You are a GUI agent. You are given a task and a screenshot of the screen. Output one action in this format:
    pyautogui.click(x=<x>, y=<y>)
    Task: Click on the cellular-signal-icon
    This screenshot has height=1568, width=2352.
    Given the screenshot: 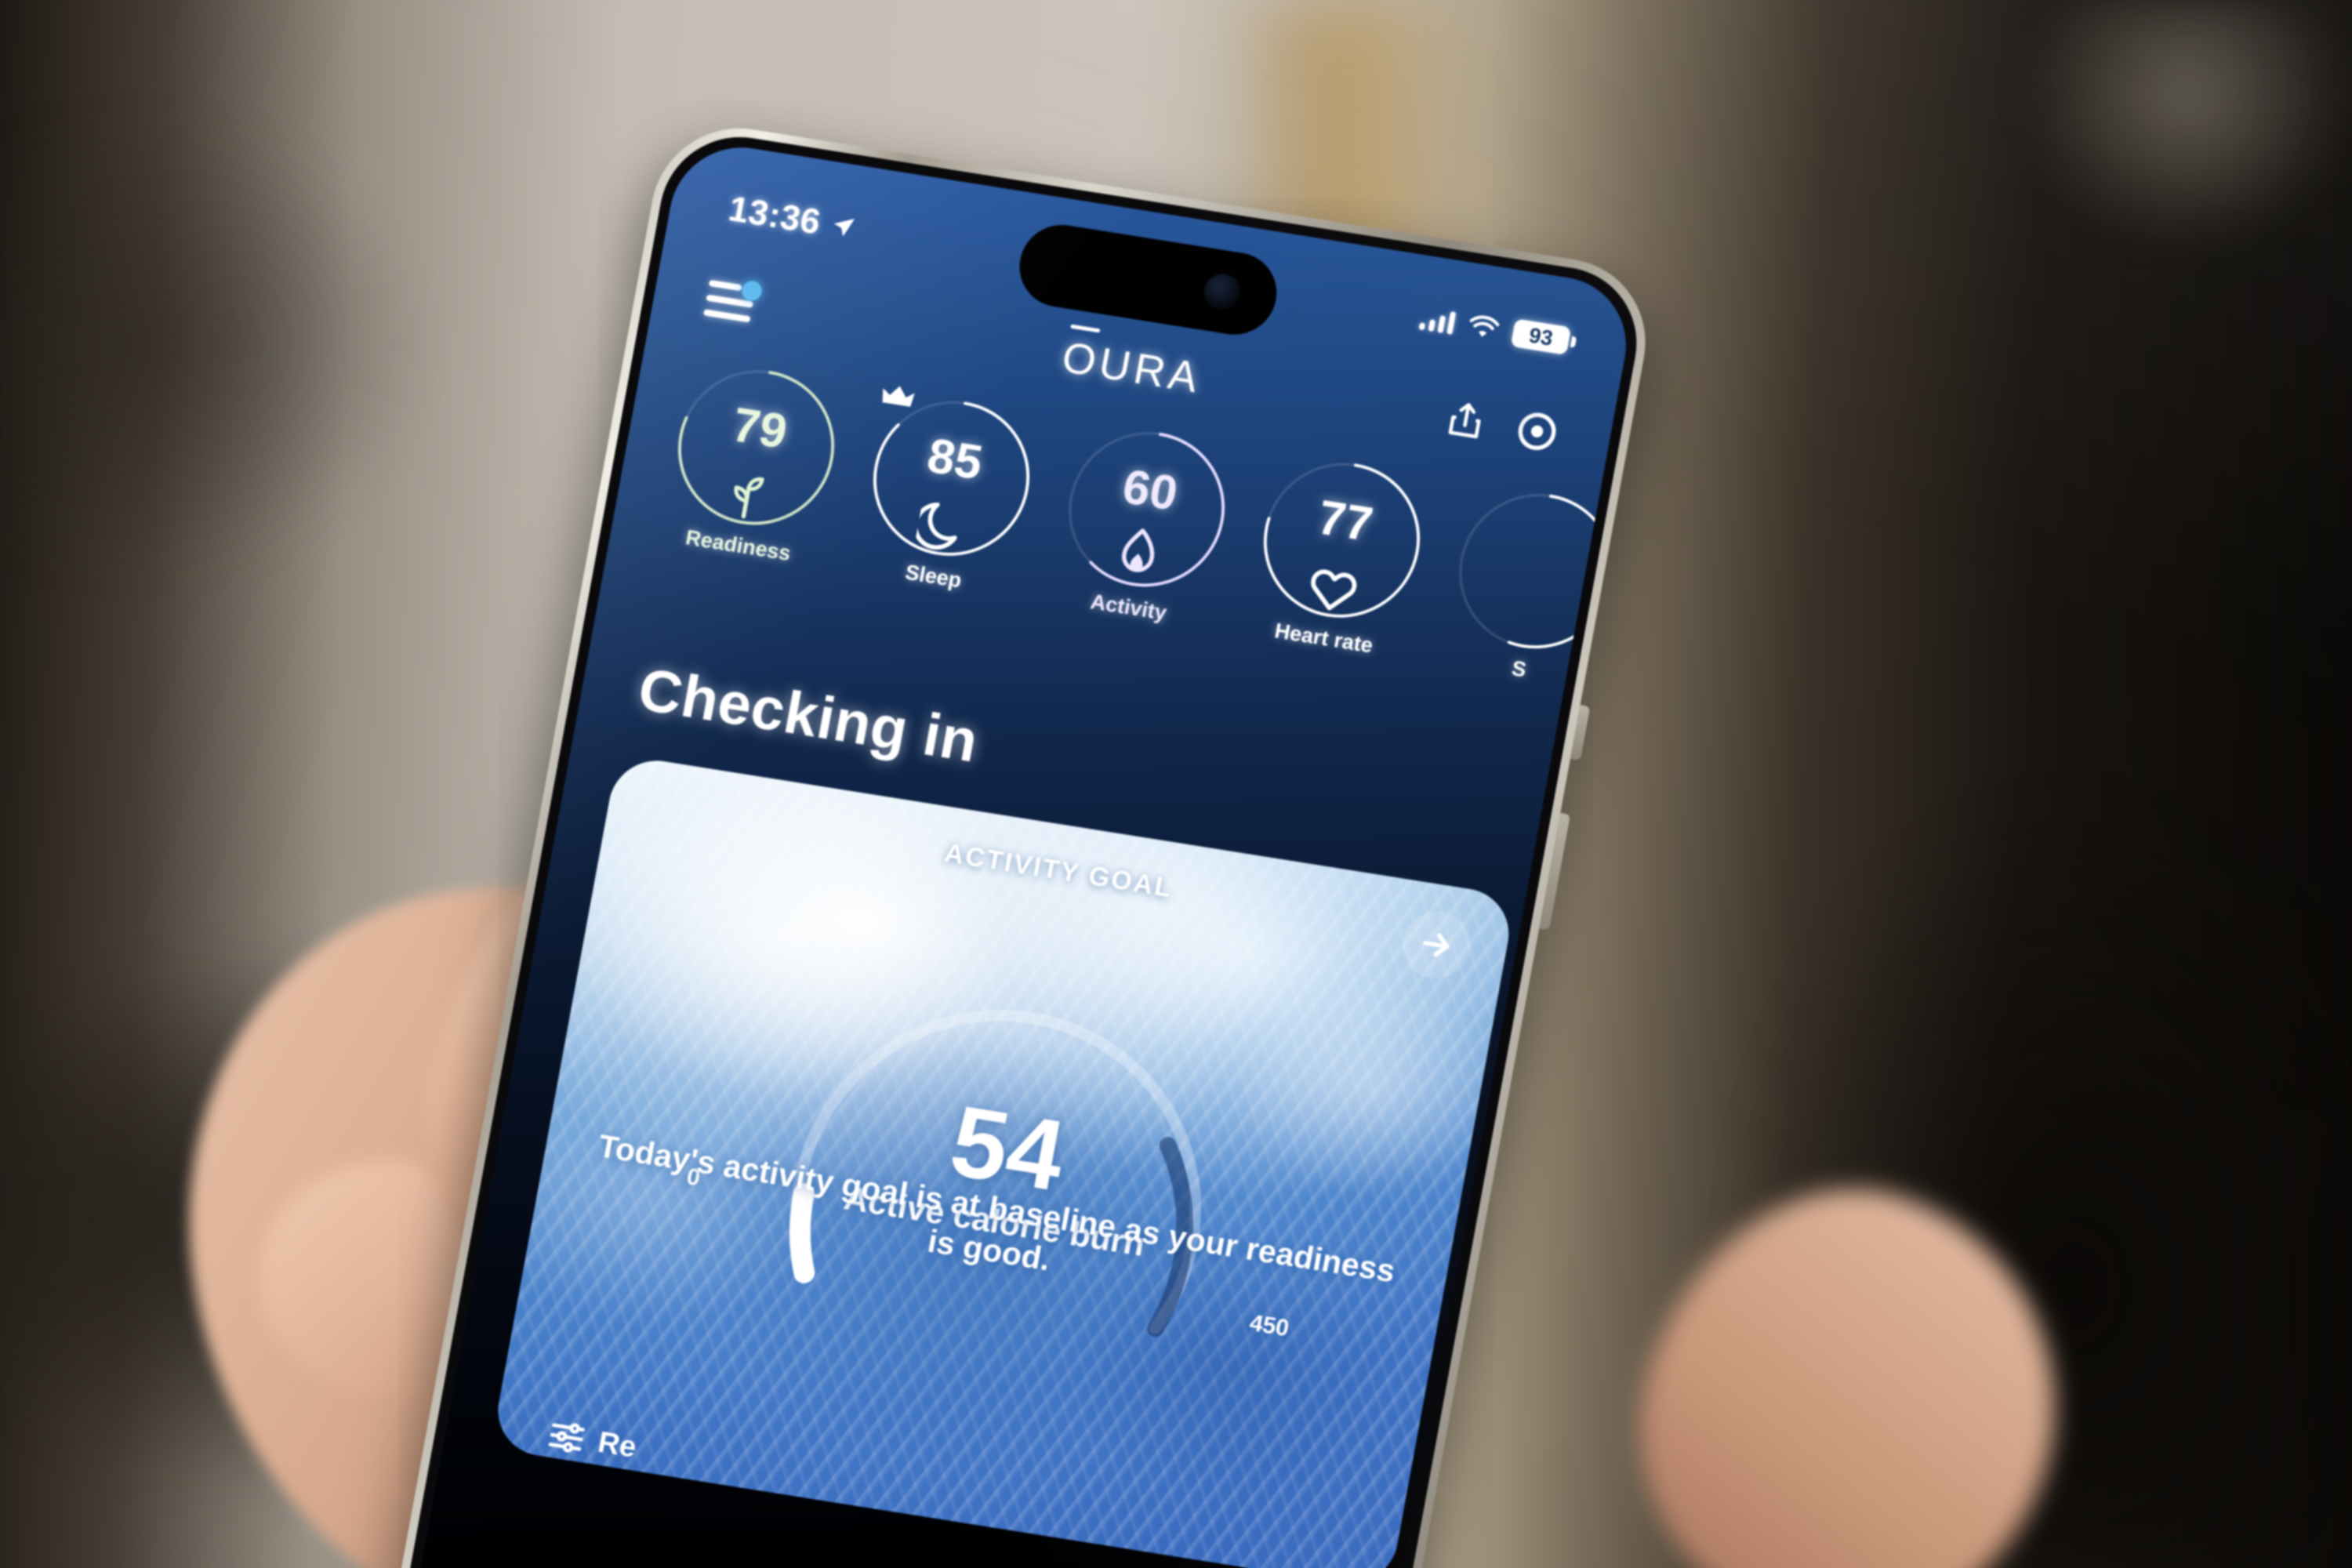 What is the action you would take?
    pyautogui.click(x=1437, y=321)
    